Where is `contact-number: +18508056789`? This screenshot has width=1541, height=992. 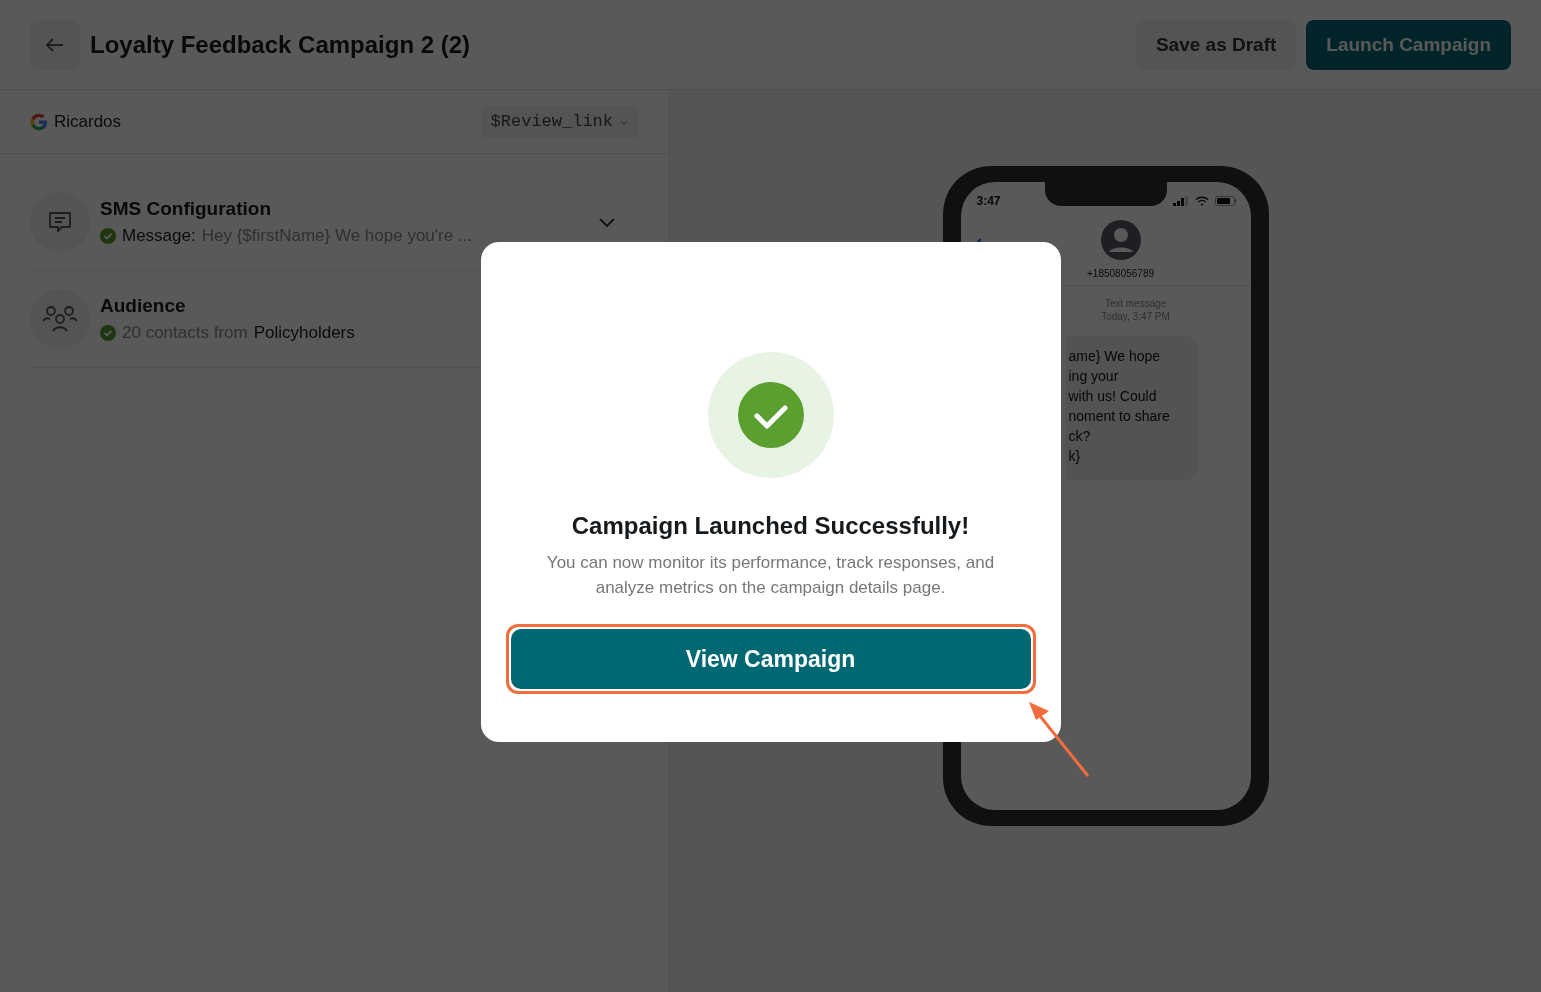 contact-number: +18508056789 is located at coordinates (1120, 273).